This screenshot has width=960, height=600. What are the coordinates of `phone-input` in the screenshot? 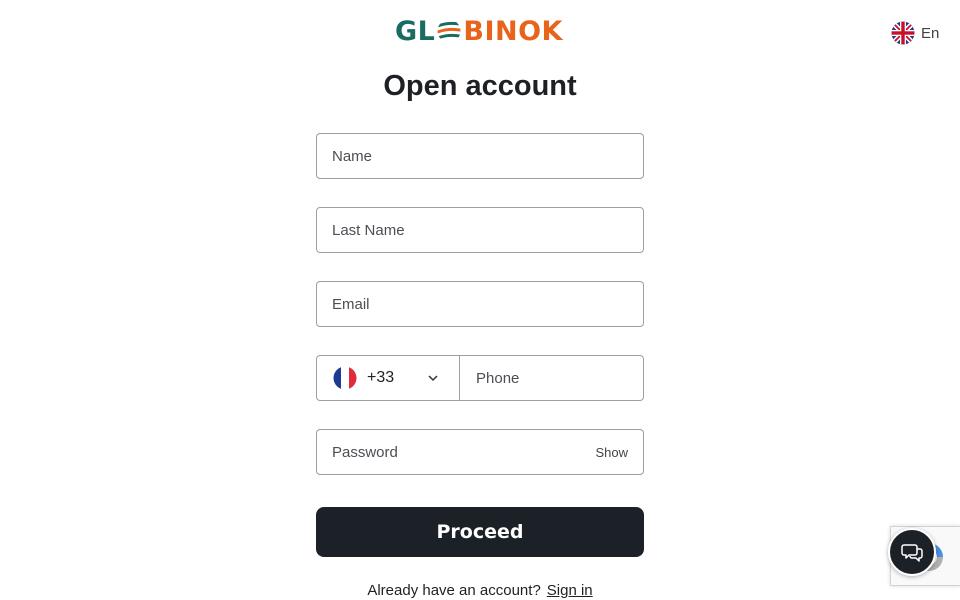 It's located at (551, 378).